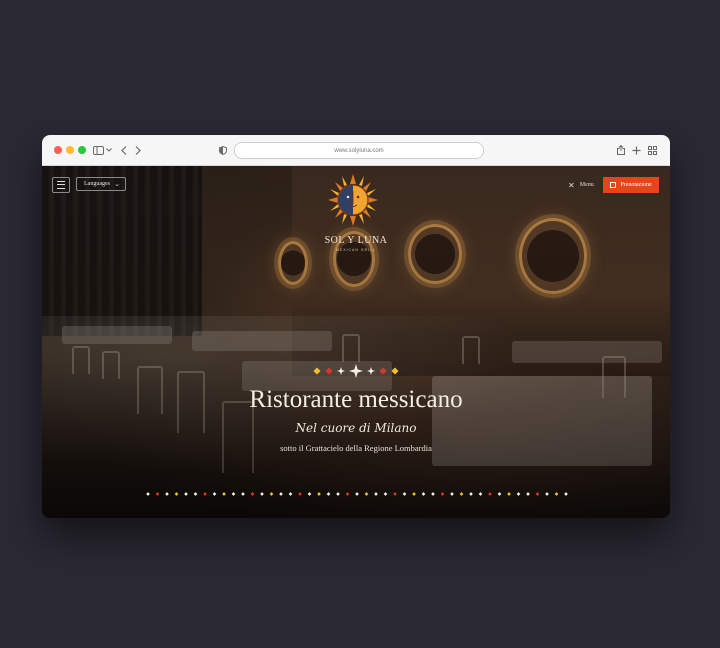  I want to click on chevron-down-icon, so click(109, 150).